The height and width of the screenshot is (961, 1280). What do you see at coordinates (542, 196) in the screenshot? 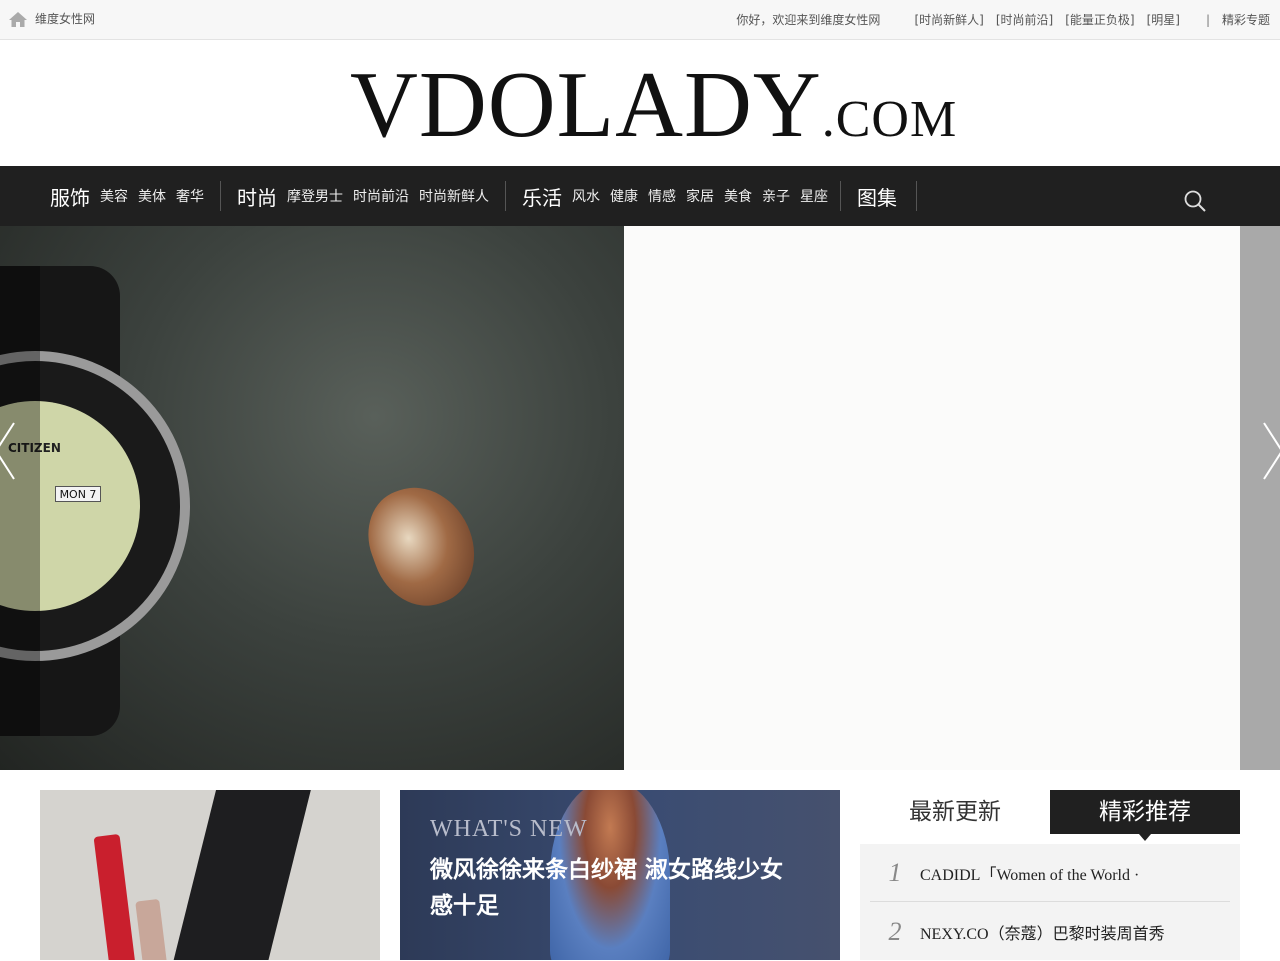
I see `nav-lohas: 乐活` at bounding box center [542, 196].